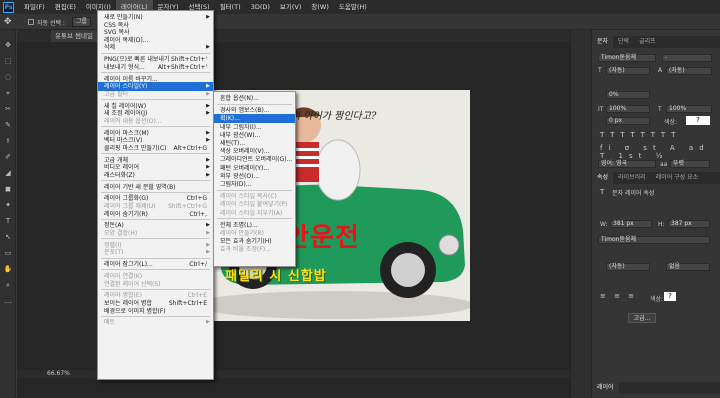  What do you see at coordinates (155, 175) in the screenshot?
I see `layer-menu-item: 래스터화(Z) ▶` at bounding box center [155, 175].